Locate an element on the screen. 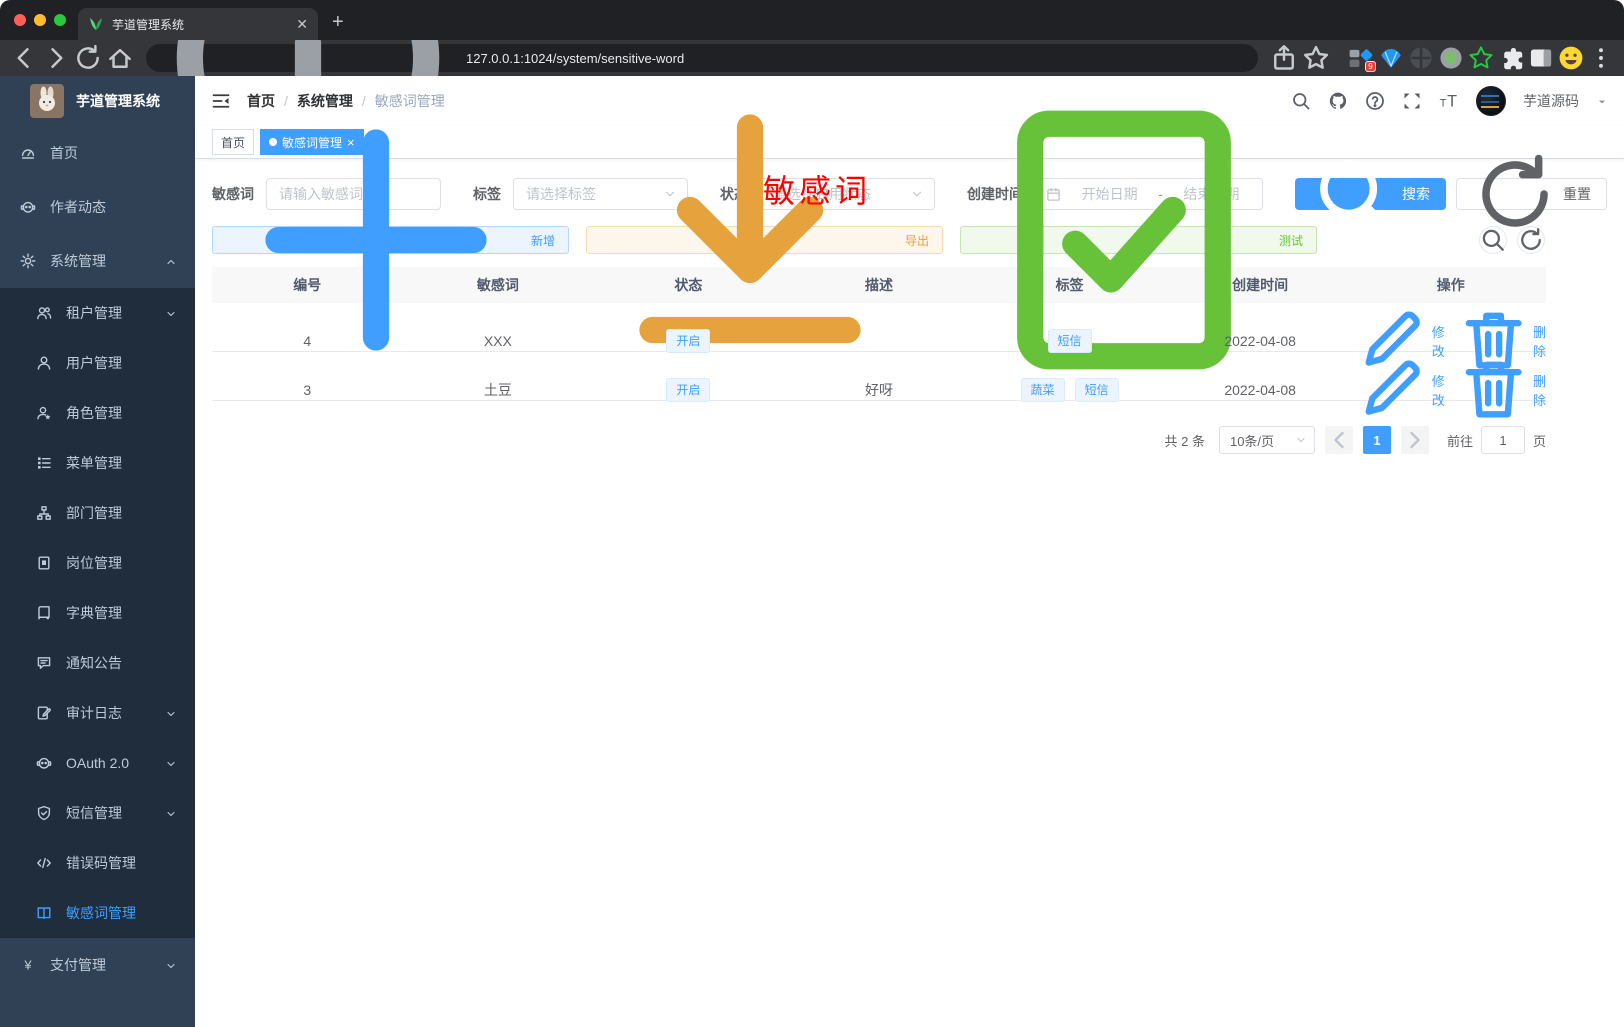 This screenshot has width=1624, height=1027. sidebar-item-errcode: 错误码管理 is located at coordinates (97, 863).